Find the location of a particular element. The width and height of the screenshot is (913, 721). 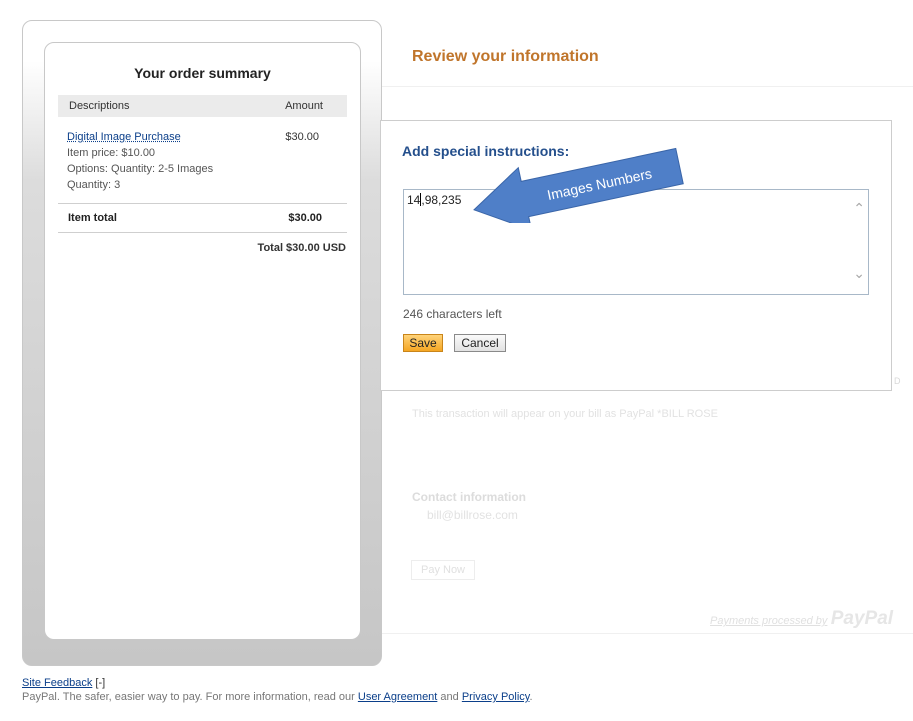

item-total-label: Item total is located at coordinates (92, 218).